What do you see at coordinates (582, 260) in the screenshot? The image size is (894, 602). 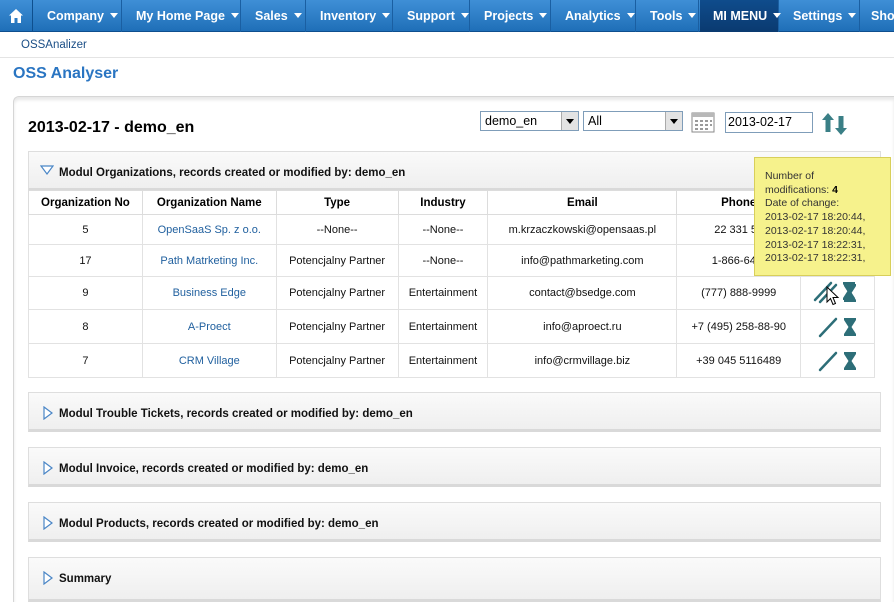 I see `cell-email: info@pathmarketing.com` at bounding box center [582, 260].